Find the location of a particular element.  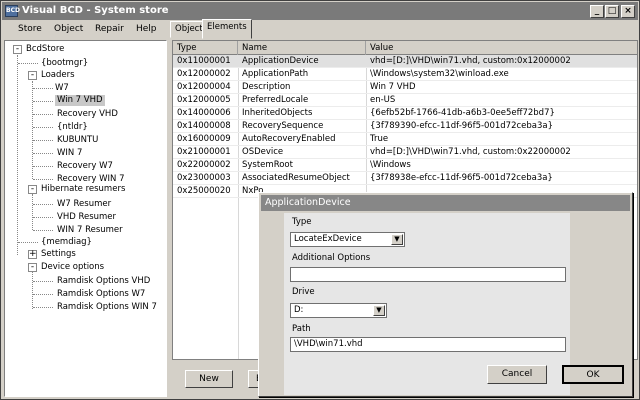

grid-header: Type Name Value is located at coordinates (405, 48).